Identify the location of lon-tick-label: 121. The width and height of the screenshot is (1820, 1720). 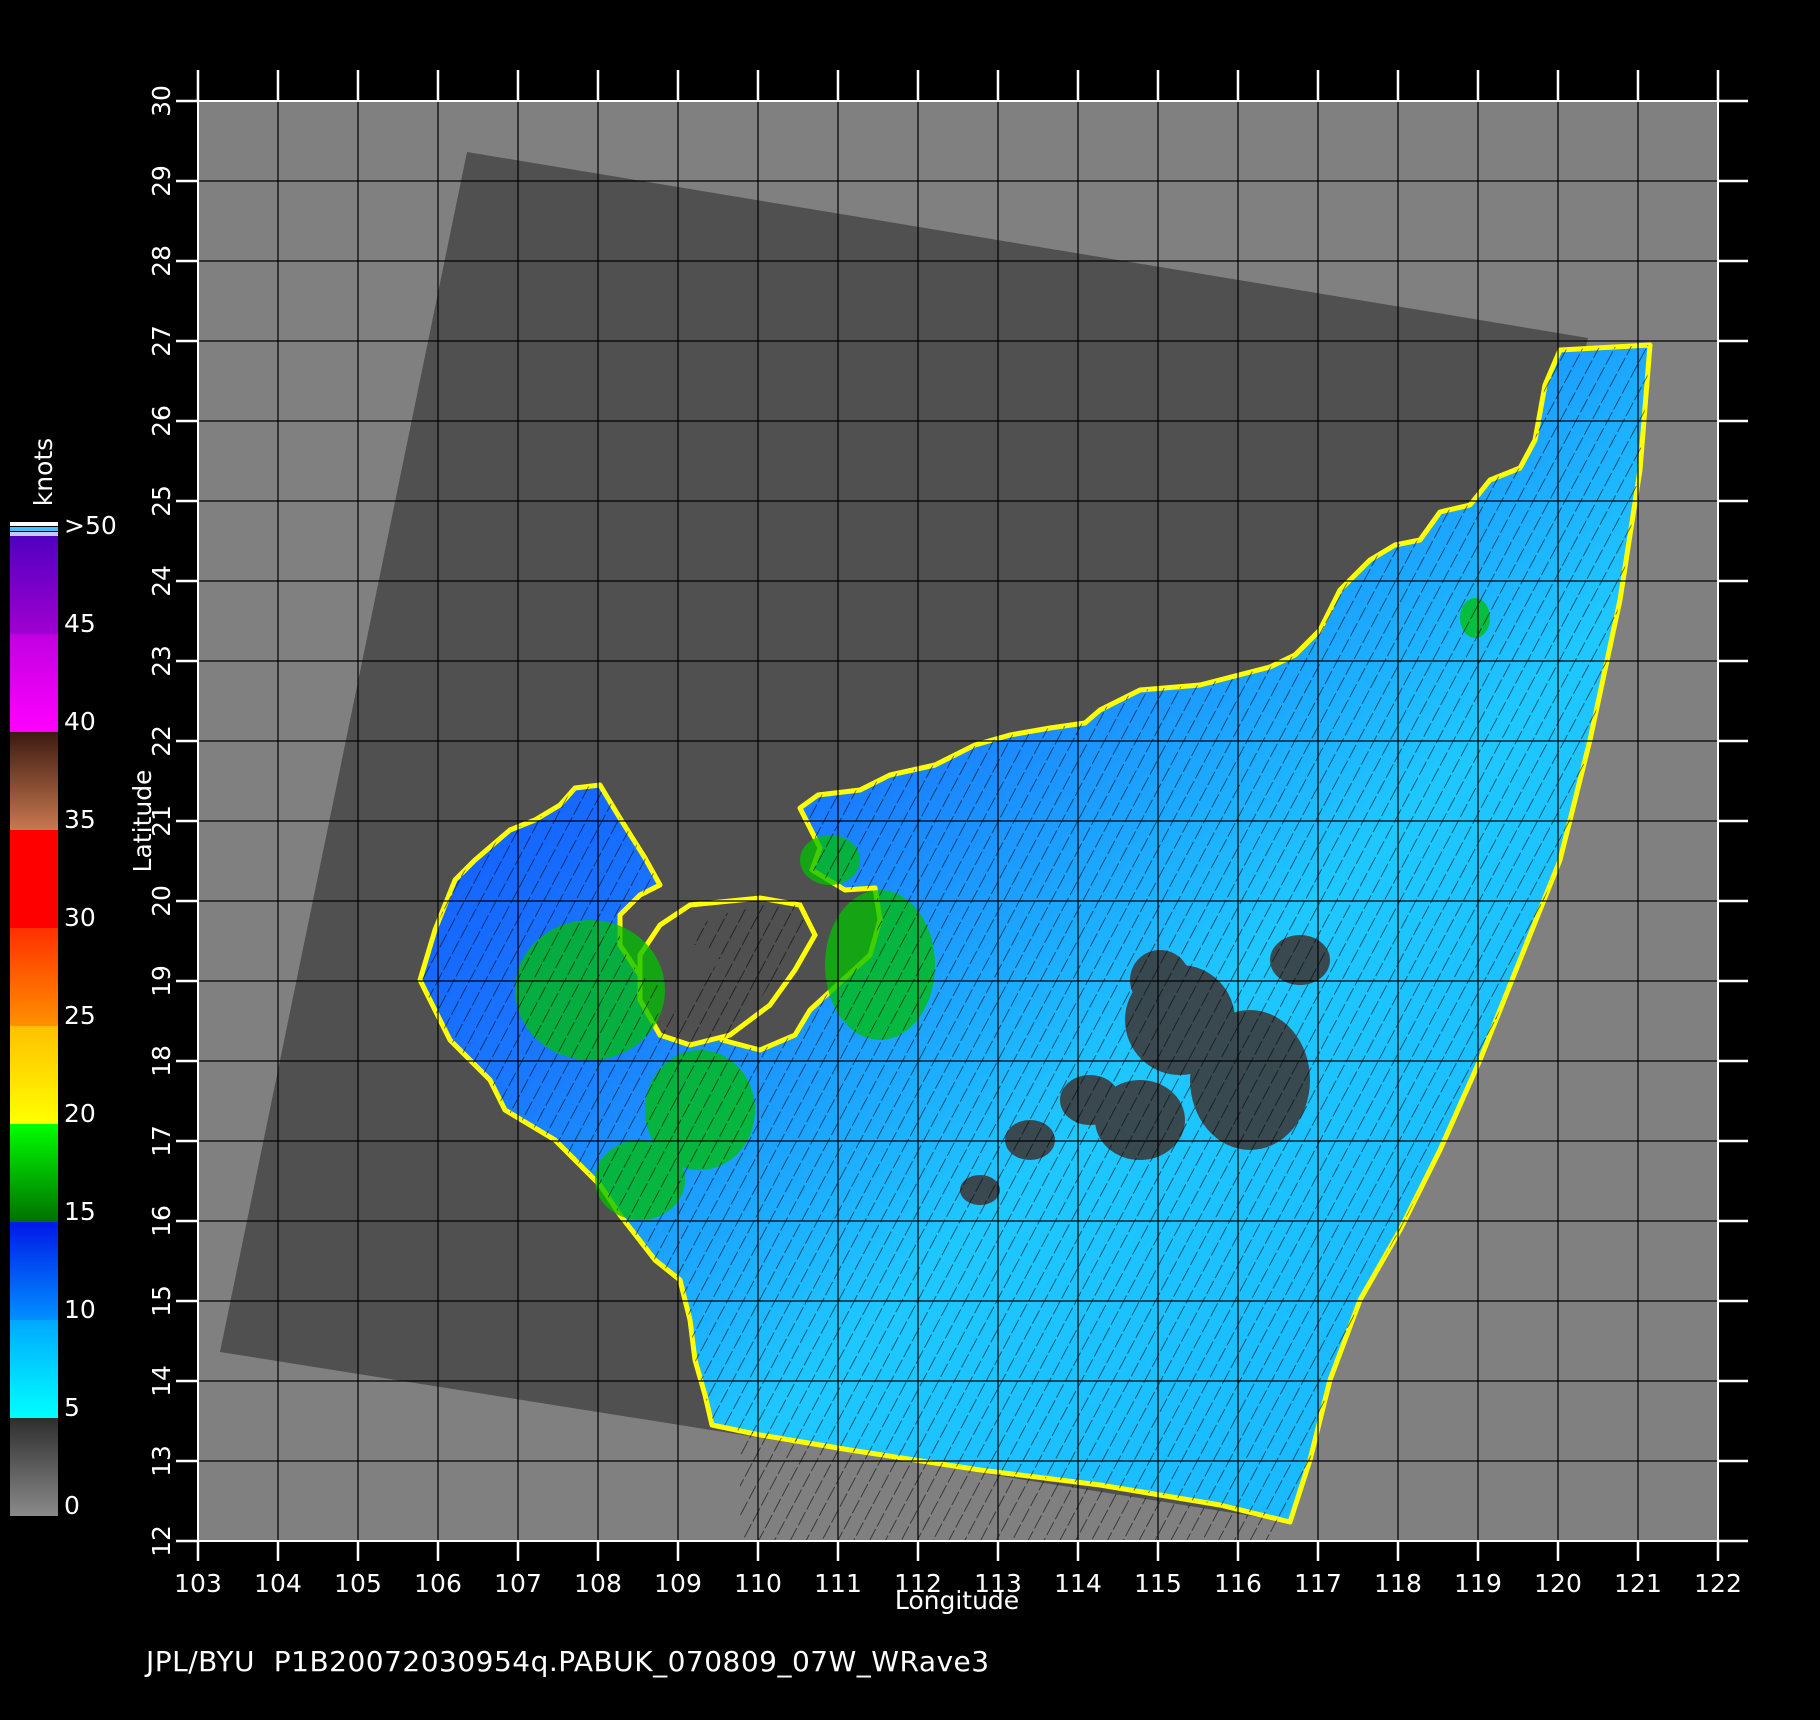
(1638, 1583).